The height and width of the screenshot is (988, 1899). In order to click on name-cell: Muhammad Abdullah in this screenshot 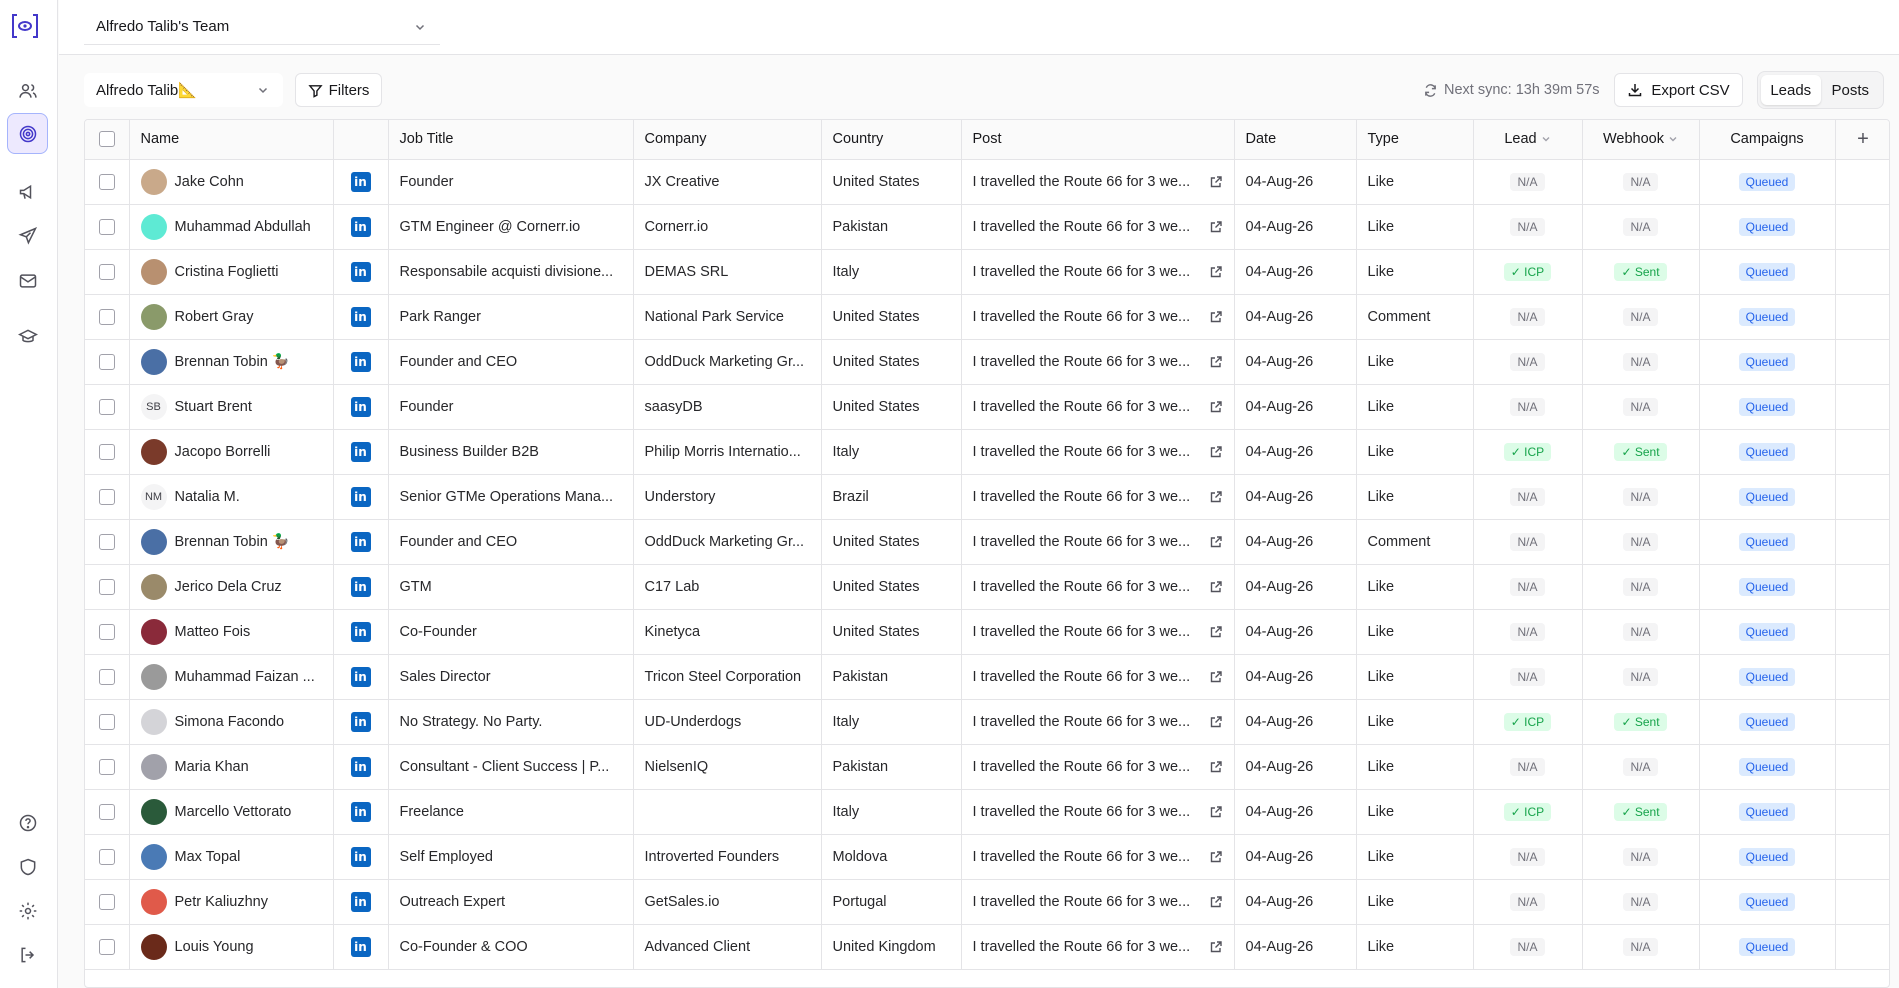, I will do `click(231, 227)`.